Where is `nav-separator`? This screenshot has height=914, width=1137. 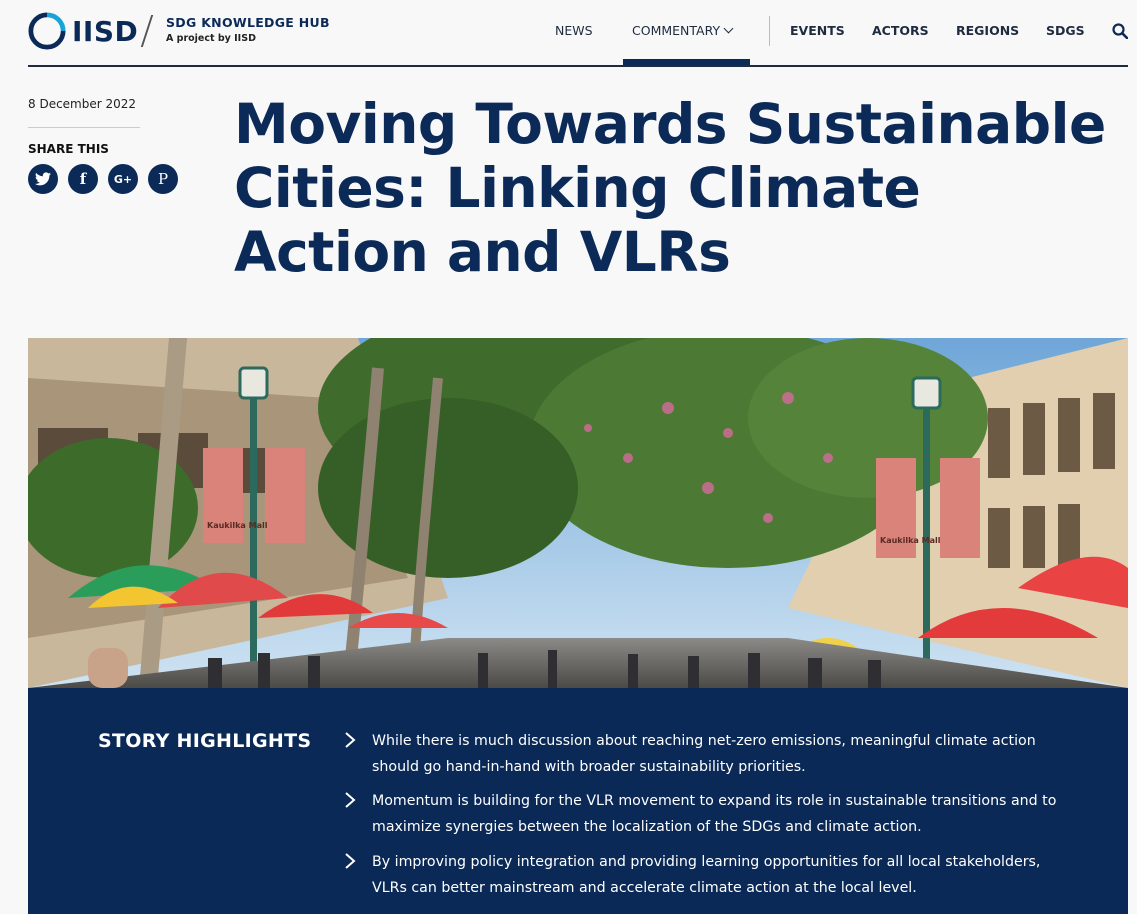
nav-separator is located at coordinates (769, 31).